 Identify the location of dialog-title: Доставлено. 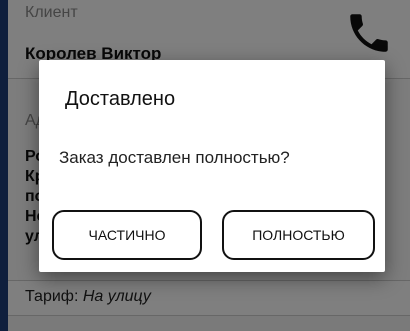
(120, 99).